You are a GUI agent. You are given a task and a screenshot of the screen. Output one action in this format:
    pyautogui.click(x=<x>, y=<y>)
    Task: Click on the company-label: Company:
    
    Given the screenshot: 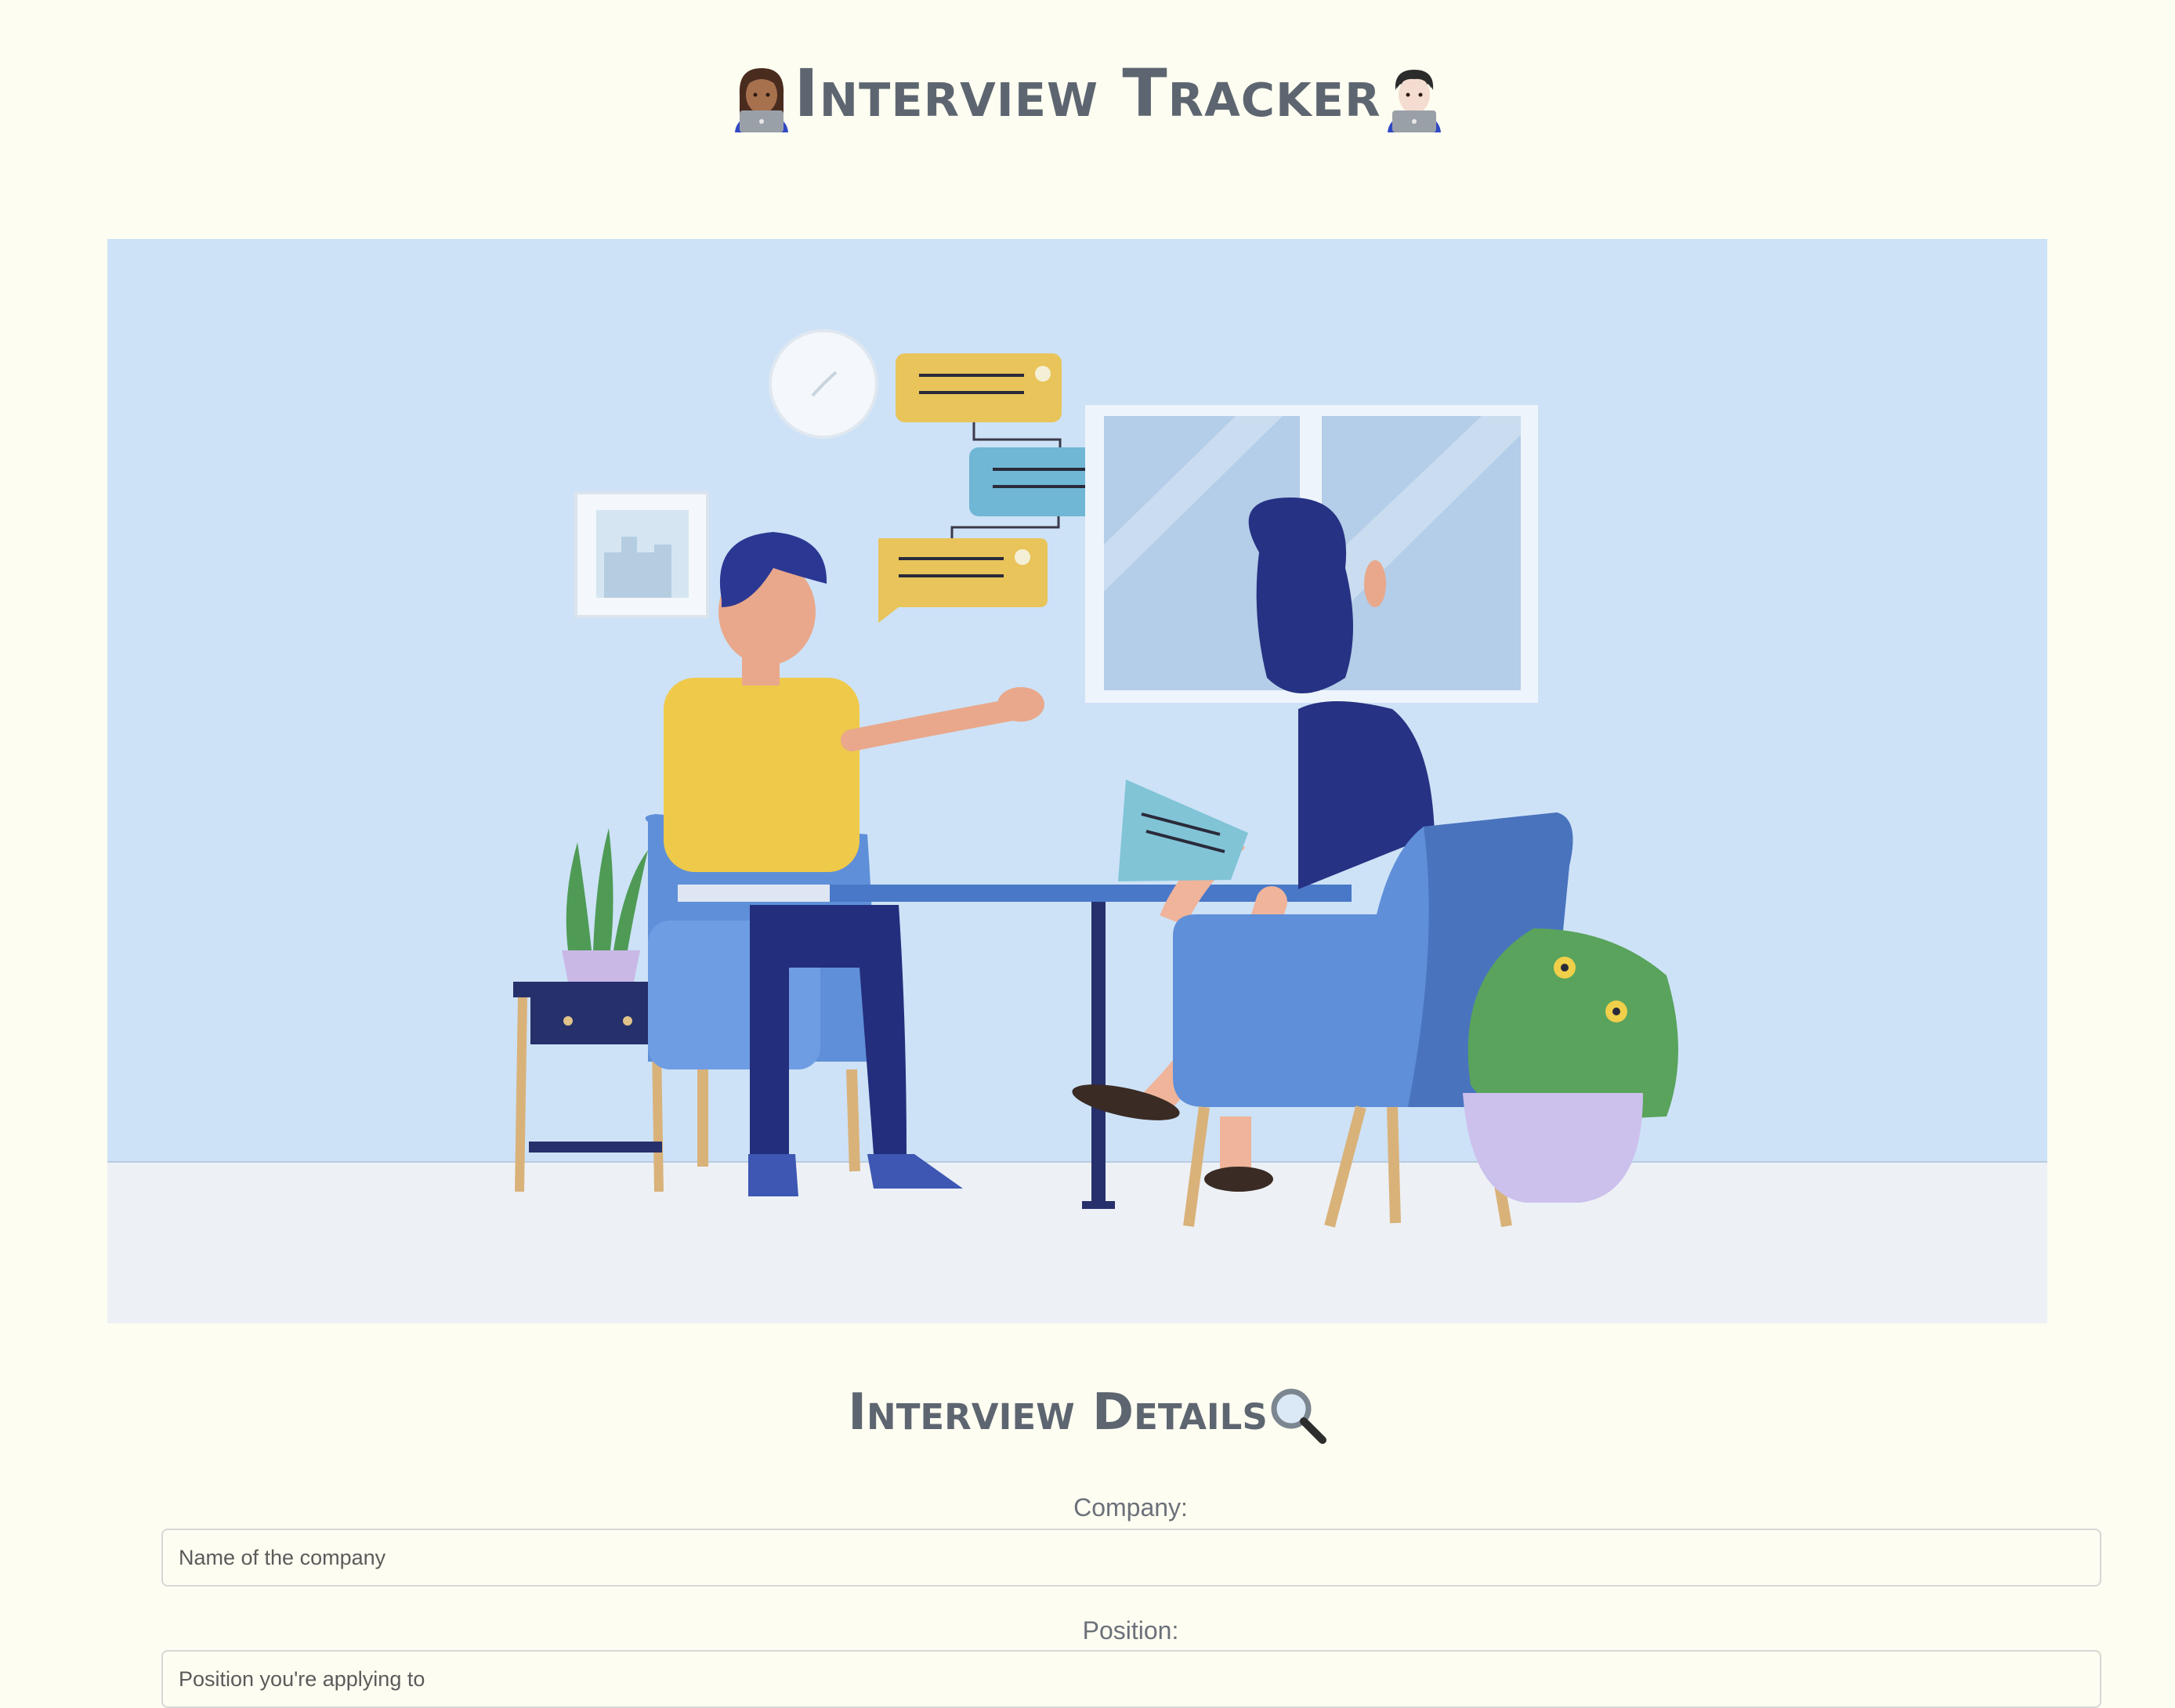 What is the action you would take?
    pyautogui.click(x=1130, y=1508)
    